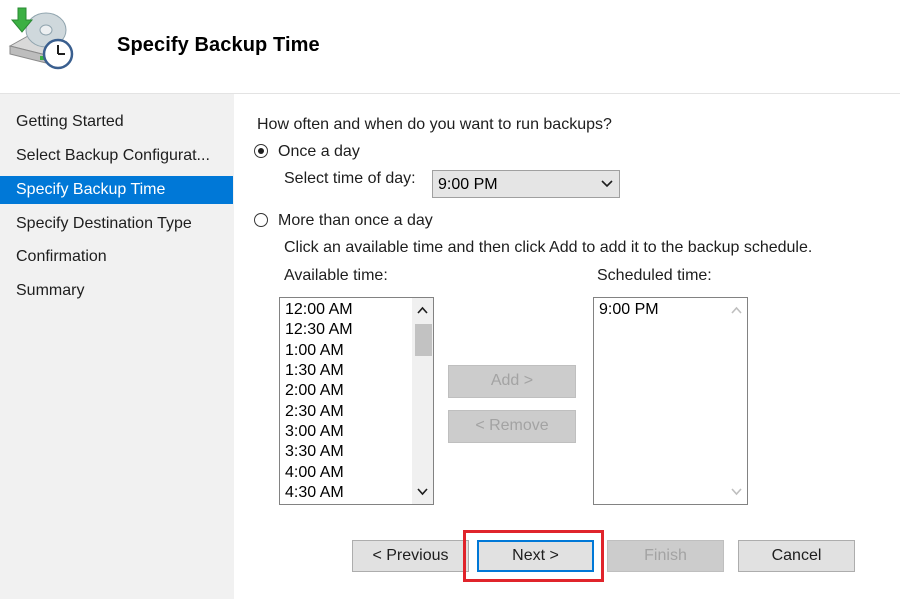 The image size is (900, 599). Describe the element at coordinates (314, 351) in the screenshot. I see `list-item: 1:00 AM` at that location.